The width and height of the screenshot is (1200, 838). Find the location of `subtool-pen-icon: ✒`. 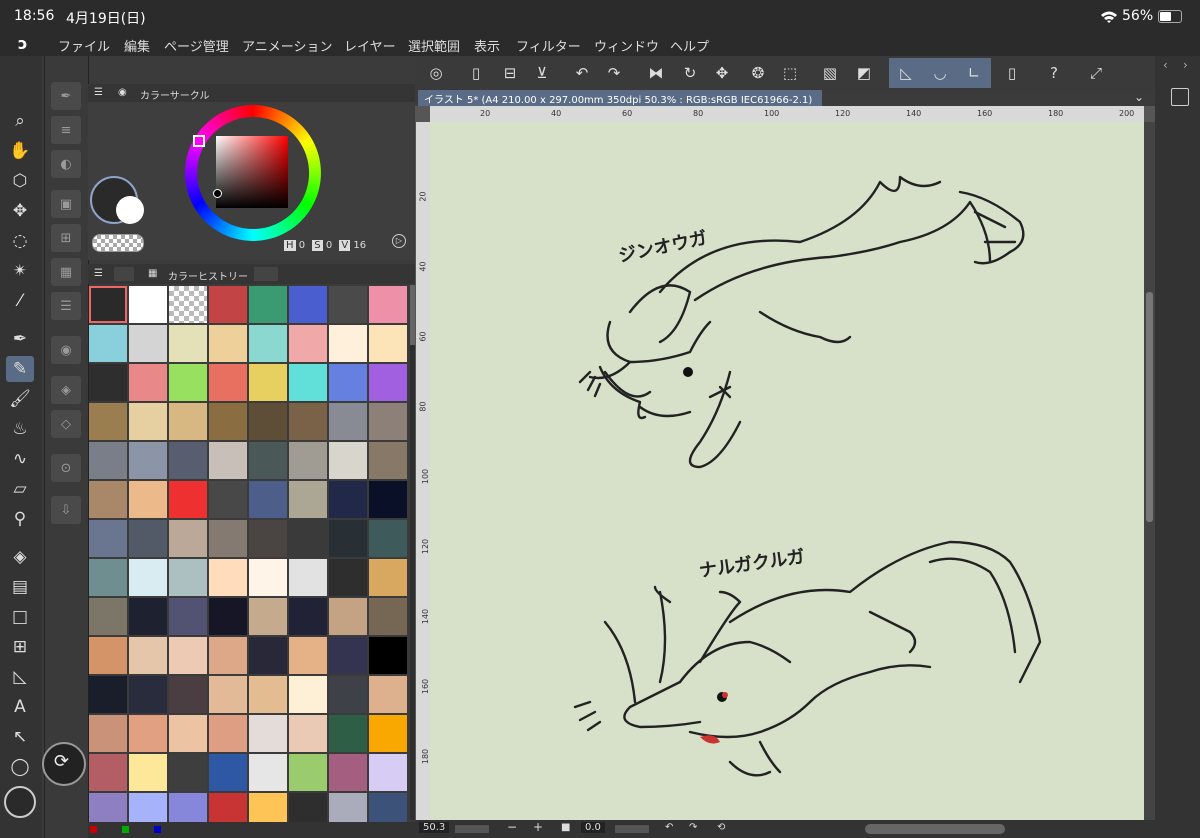

subtool-pen-icon: ✒ is located at coordinates (66, 96).